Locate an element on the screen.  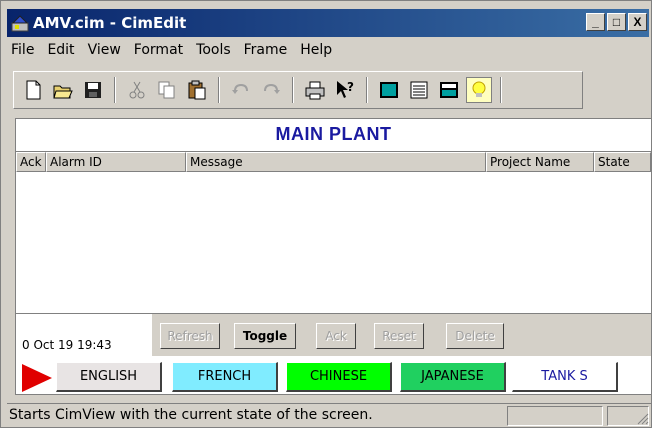
menu-help: Help is located at coordinates (316, 50).